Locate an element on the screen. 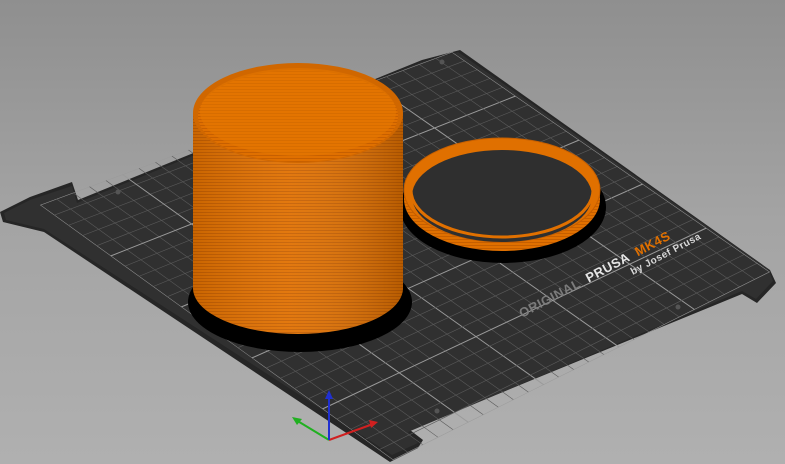 This screenshot has height=464, width=785. ring-object is located at coordinates (502, 194).